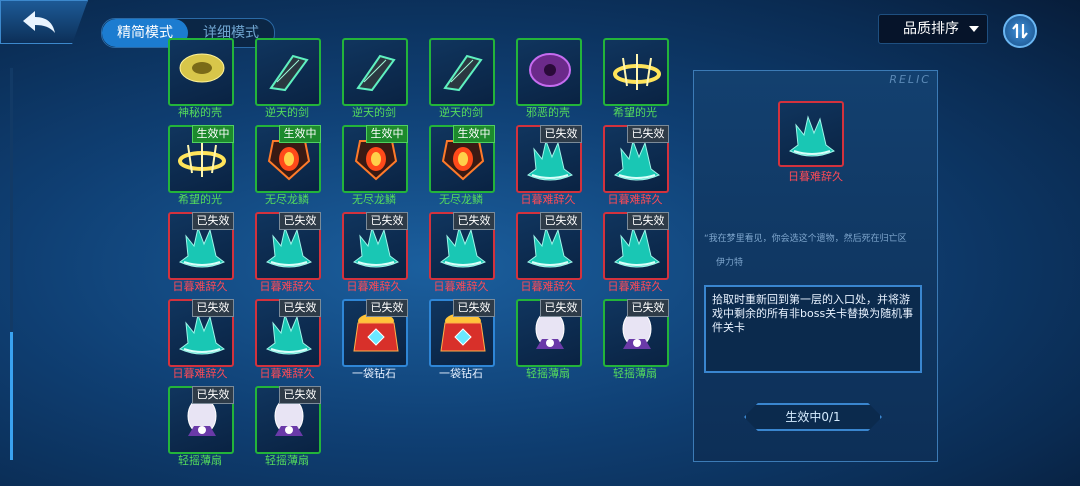 This screenshot has width=1080, height=486. I want to click on sort-order-icon, so click(1020, 31).